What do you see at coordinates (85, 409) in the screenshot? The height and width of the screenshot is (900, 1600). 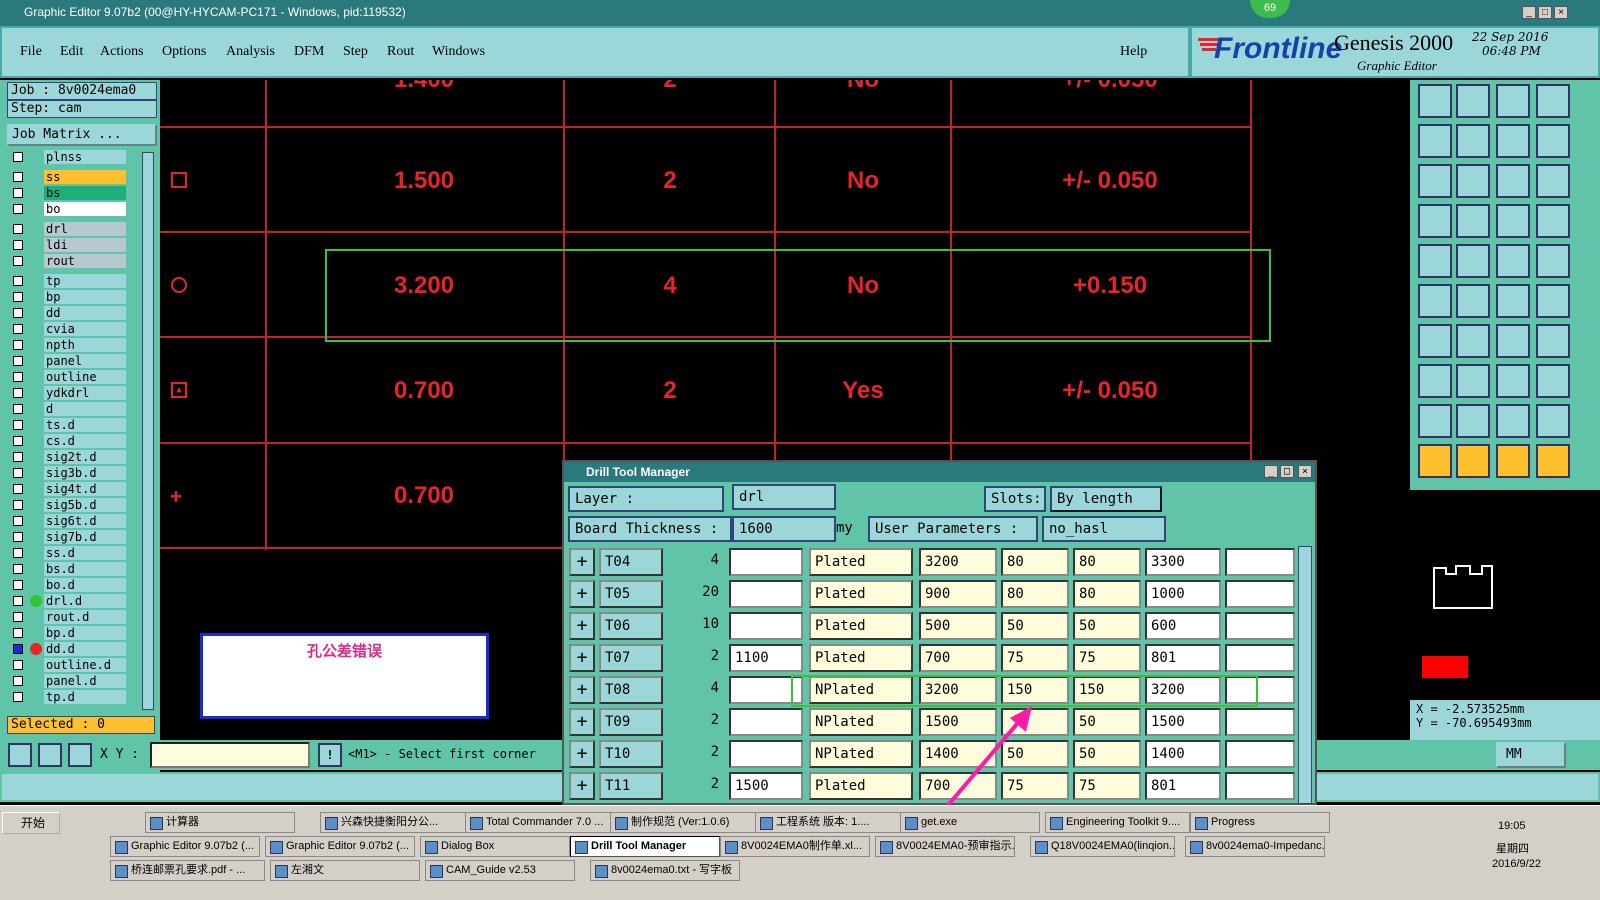 I see `layer-name: d` at bounding box center [85, 409].